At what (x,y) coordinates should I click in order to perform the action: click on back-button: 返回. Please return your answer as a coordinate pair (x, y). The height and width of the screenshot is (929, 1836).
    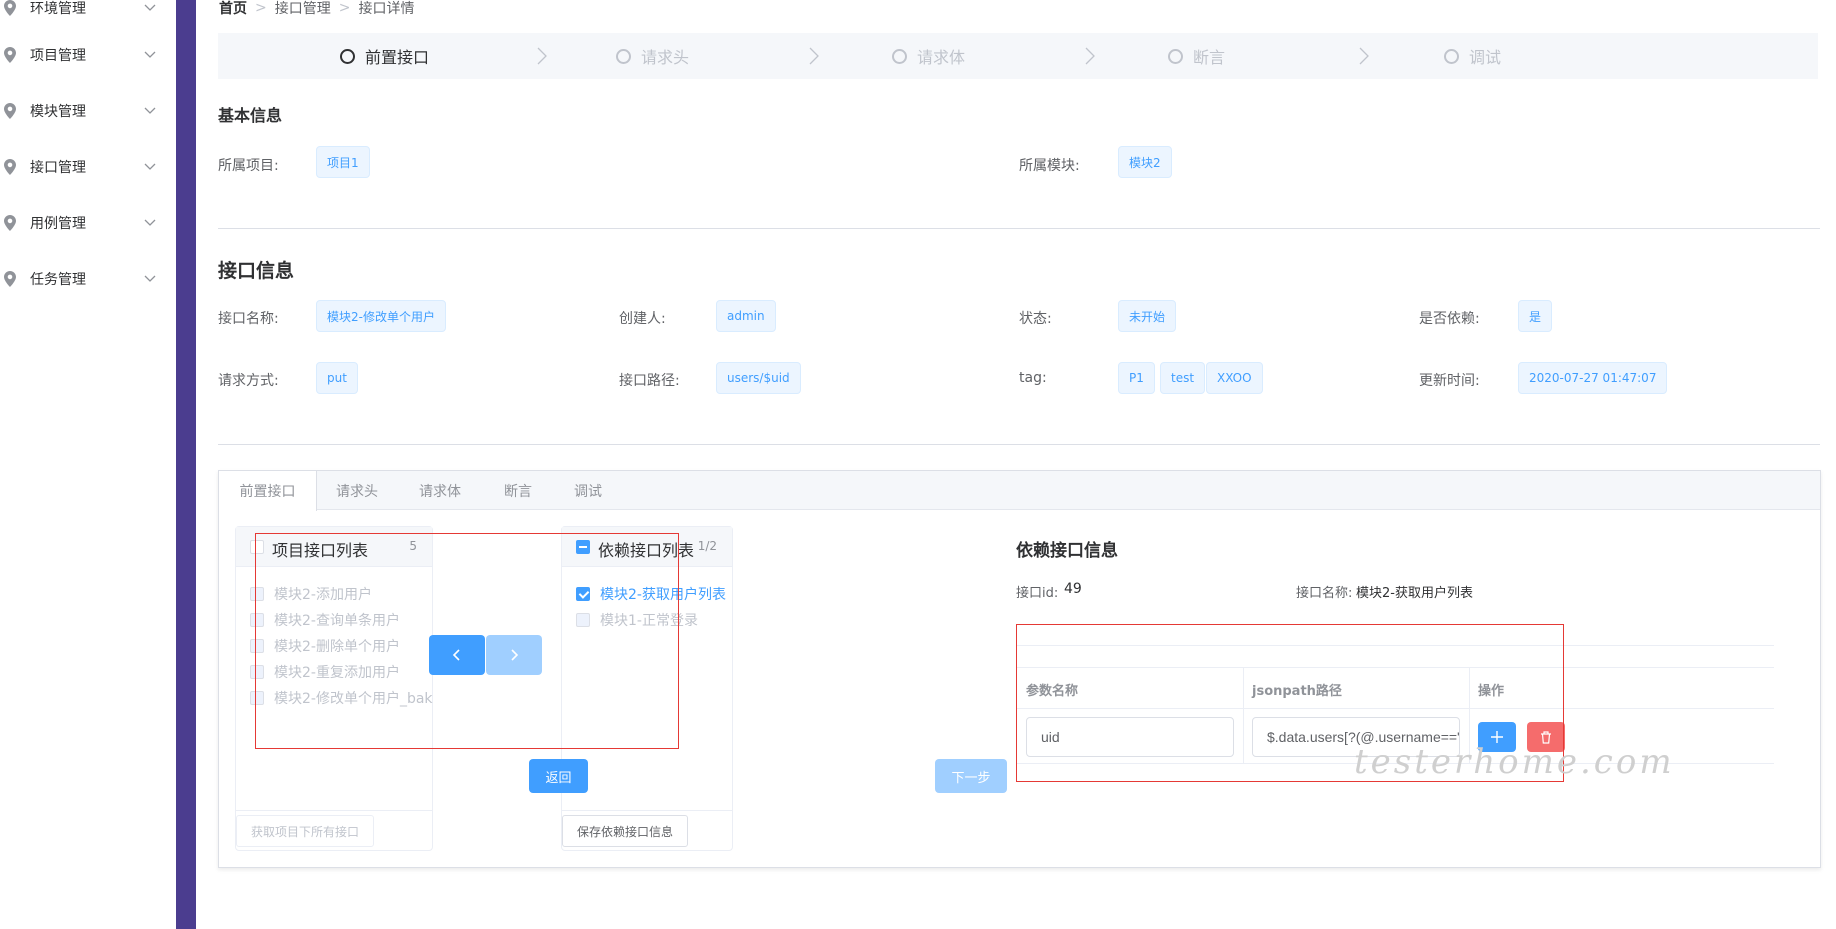
    Looking at the image, I should click on (558, 776).